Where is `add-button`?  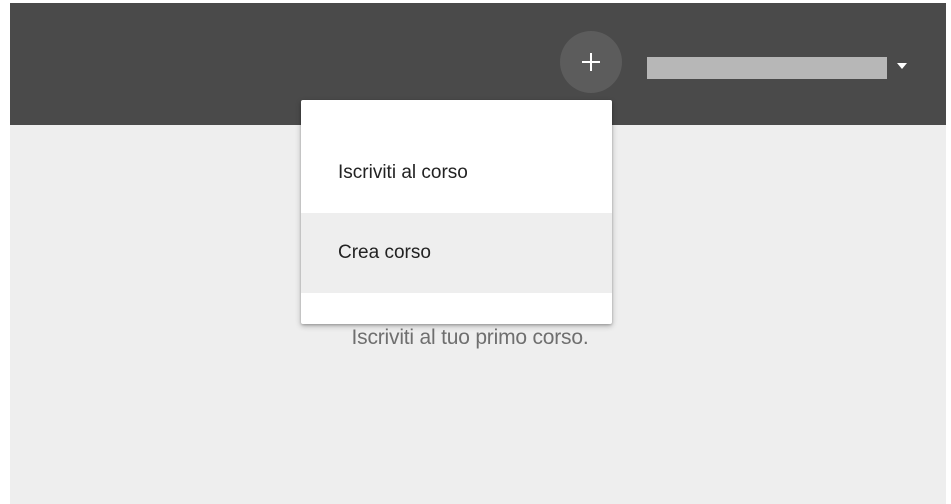 add-button is located at coordinates (591, 62).